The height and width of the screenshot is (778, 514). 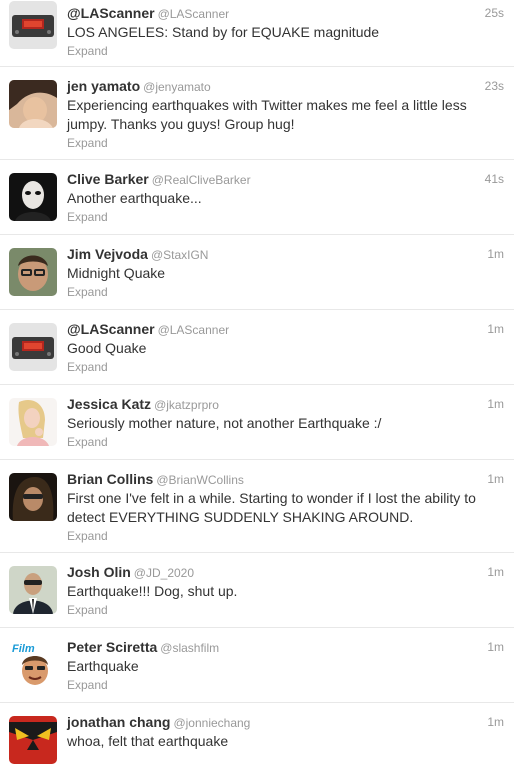 What do you see at coordinates (33, 104) in the screenshot?
I see `jen-yamato-avatar` at bounding box center [33, 104].